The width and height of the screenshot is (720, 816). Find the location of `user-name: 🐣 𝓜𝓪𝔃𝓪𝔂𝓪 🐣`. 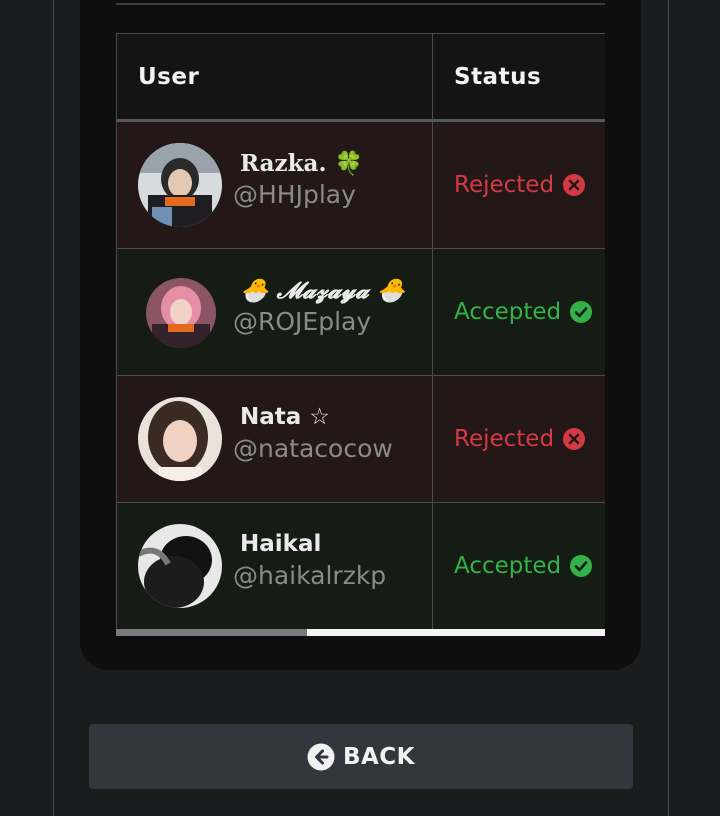

user-name: 🐣 𝓜𝓪𝔃𝓪𝔂𝓪 🐣 is located at coordinates (323, 290).